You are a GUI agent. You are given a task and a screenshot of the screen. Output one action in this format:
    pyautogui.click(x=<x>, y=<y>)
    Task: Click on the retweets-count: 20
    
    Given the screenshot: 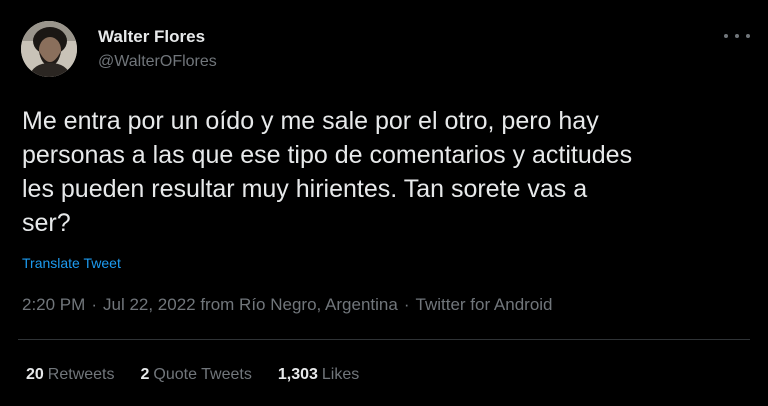 What is the action you would take?
    pyautogui.click(x=35, y=374)
    